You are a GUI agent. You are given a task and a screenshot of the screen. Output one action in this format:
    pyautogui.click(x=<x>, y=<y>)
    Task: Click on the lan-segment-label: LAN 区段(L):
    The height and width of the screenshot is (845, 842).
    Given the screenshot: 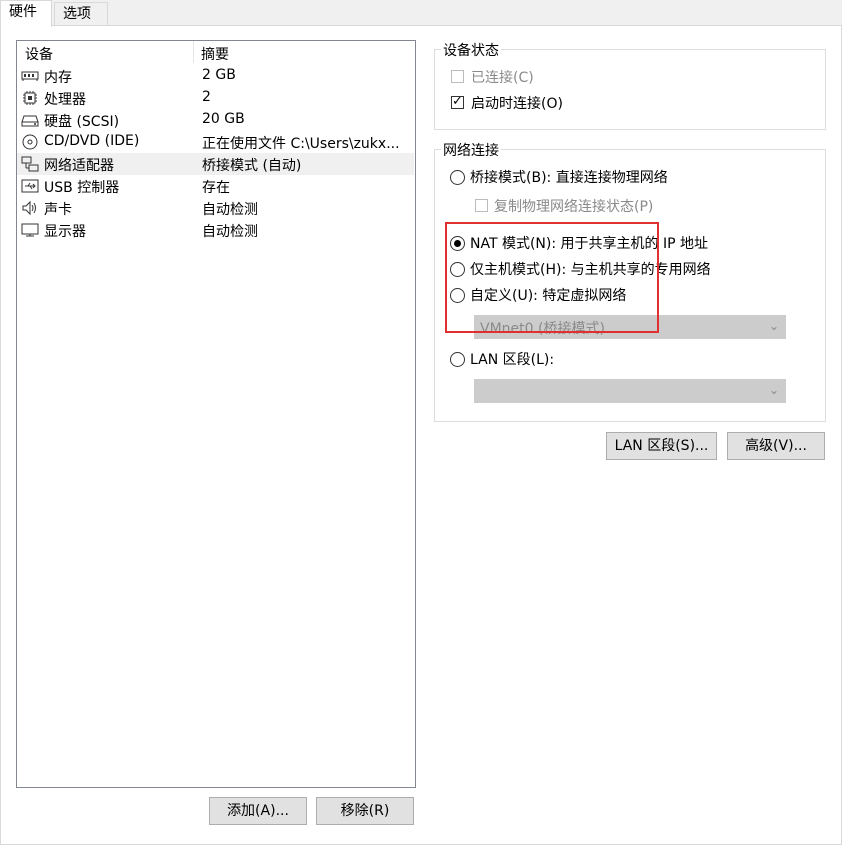 What is the action you would take?
    pyautogui.click(x=512, y=360)
    